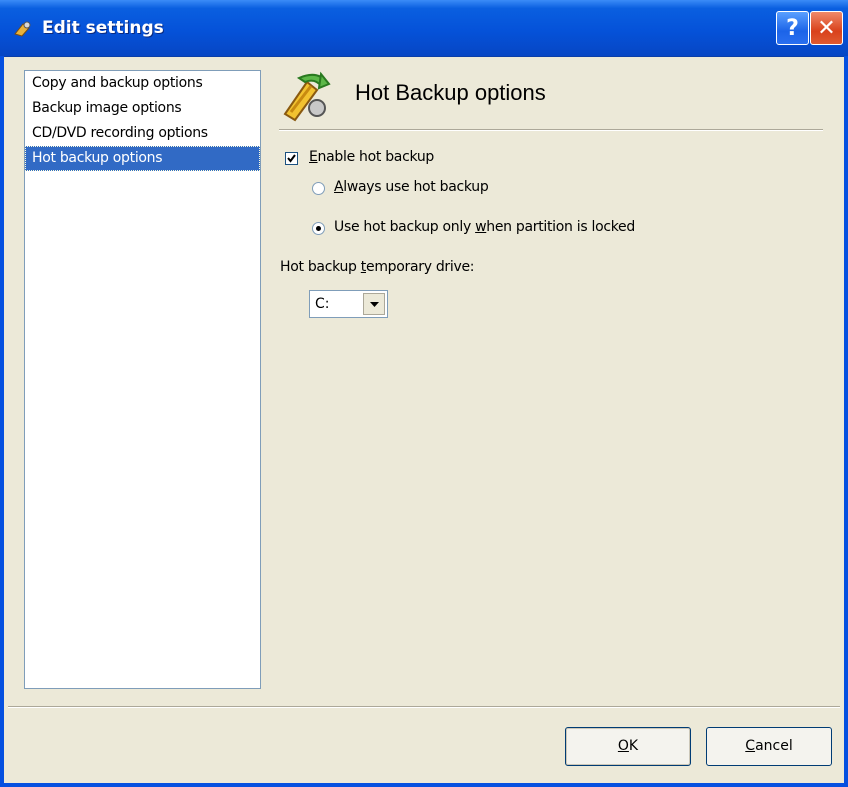  I want to click on only-when-locked-radio, so click(318, 228).